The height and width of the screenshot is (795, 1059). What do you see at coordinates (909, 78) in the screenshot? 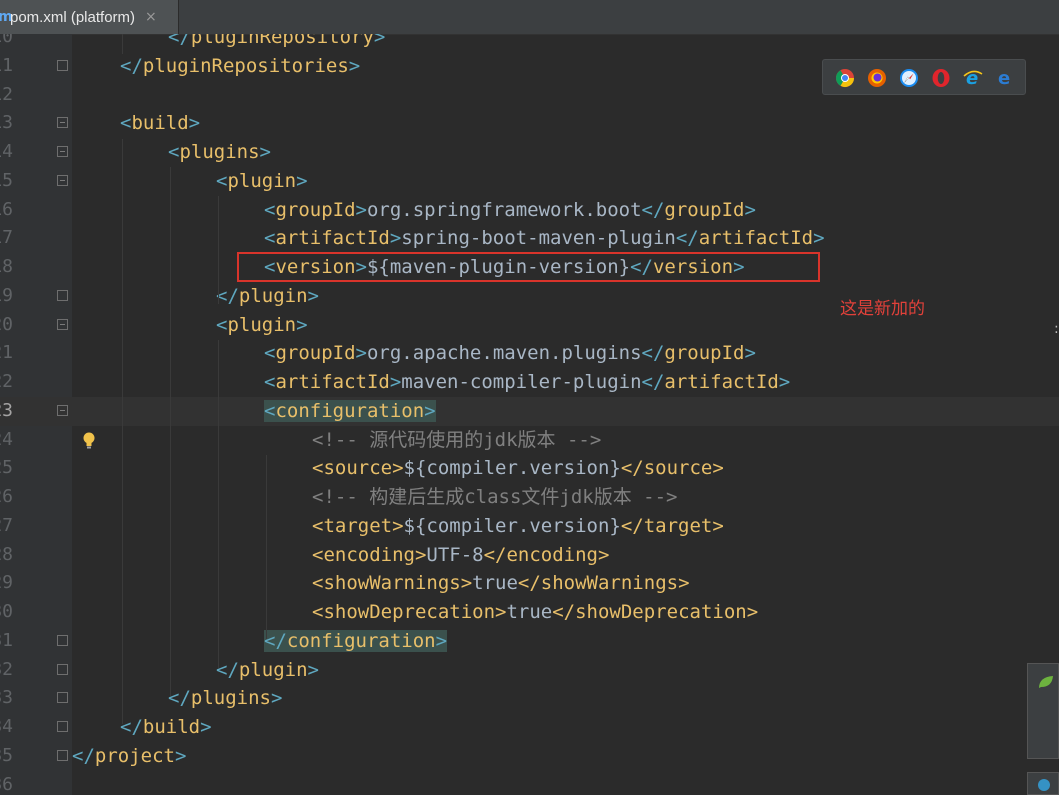
I see `safari-icon` at bounding box center [909, 78].